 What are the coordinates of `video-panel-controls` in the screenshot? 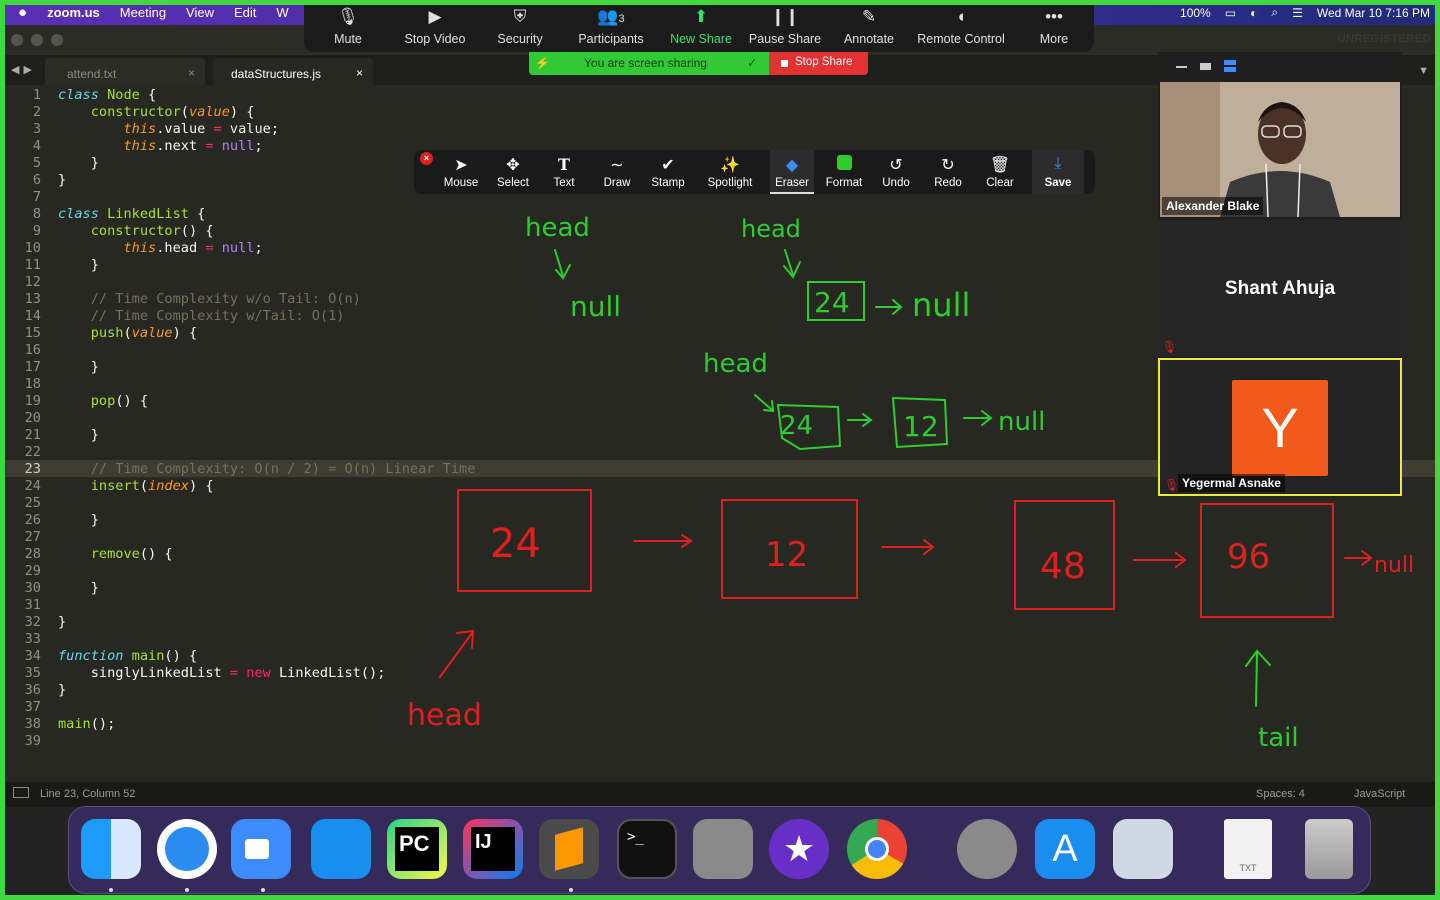 It's located at (1280, 67).